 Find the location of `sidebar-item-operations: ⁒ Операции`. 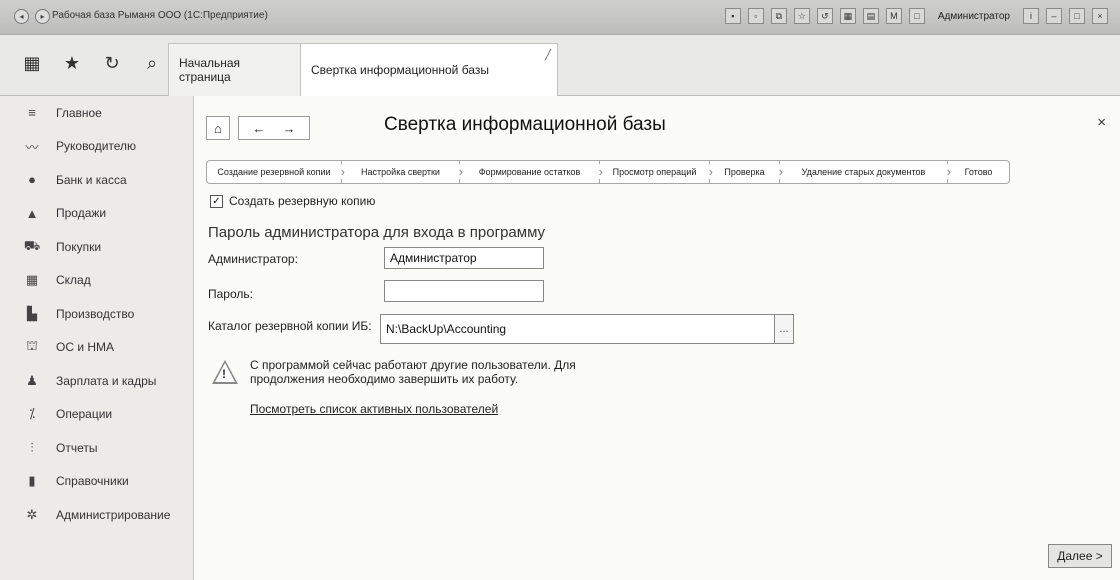

sidebar-item-operations: ⁒ Операции is located at coordinates (96, 415).